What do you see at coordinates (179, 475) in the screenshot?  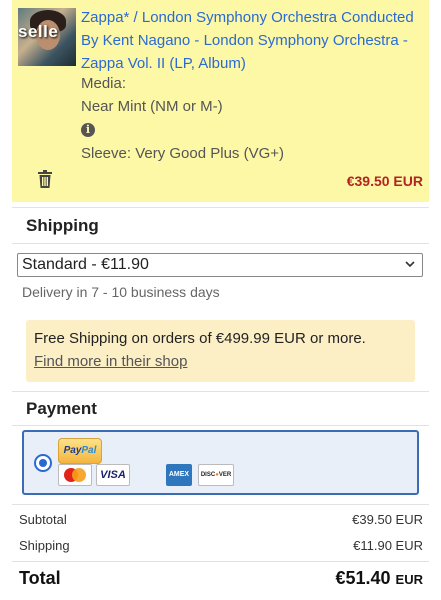 I see `amex-icon: AMEX` at bounding box center [179, 475].